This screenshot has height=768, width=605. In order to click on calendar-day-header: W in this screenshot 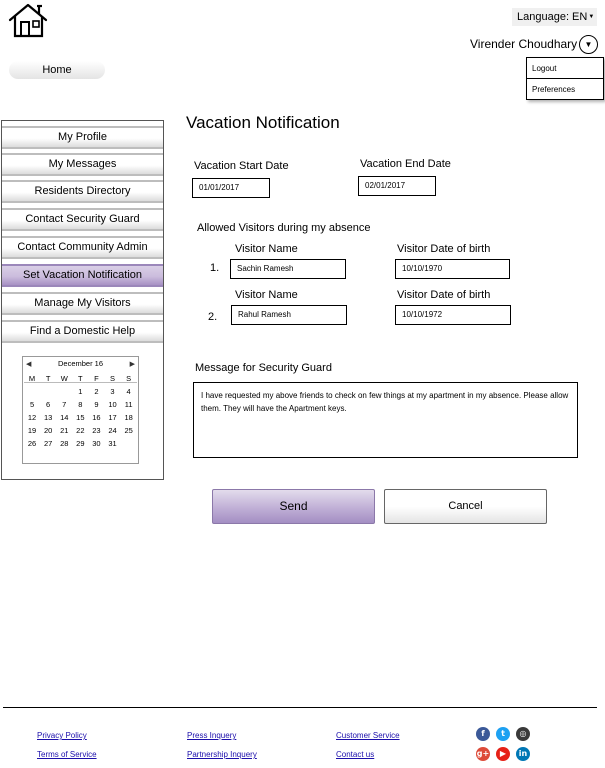, I will do `click(64, 378)`.